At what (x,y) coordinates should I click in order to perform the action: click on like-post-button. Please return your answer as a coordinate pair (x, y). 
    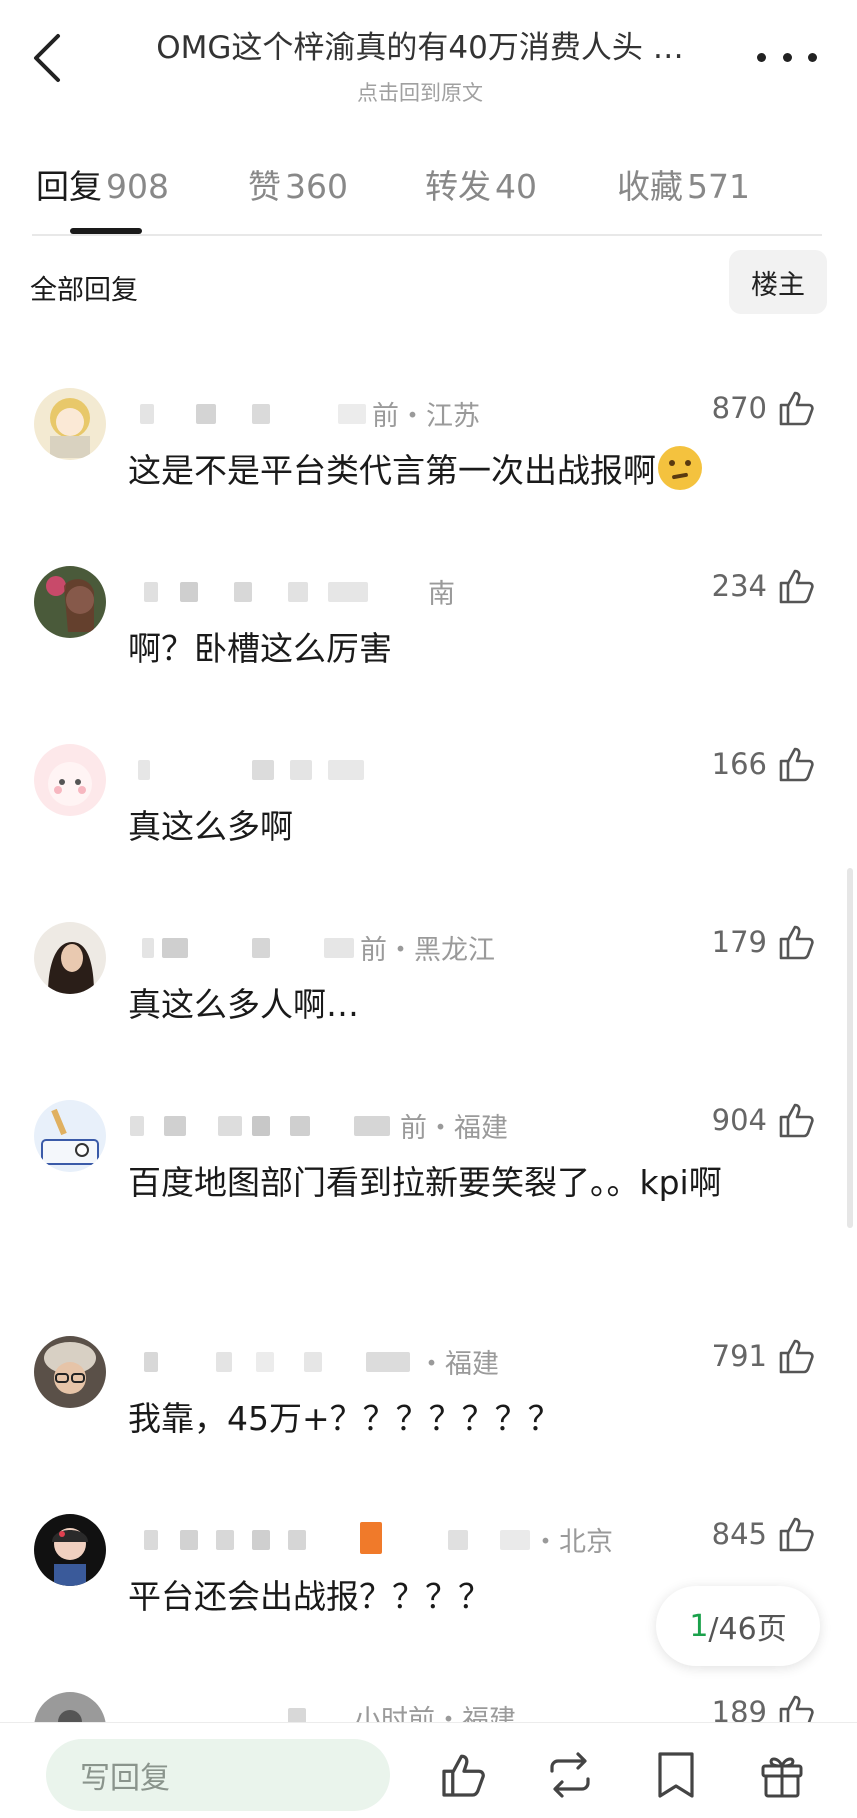
    Looking at the image, I should click on (464, 1775).